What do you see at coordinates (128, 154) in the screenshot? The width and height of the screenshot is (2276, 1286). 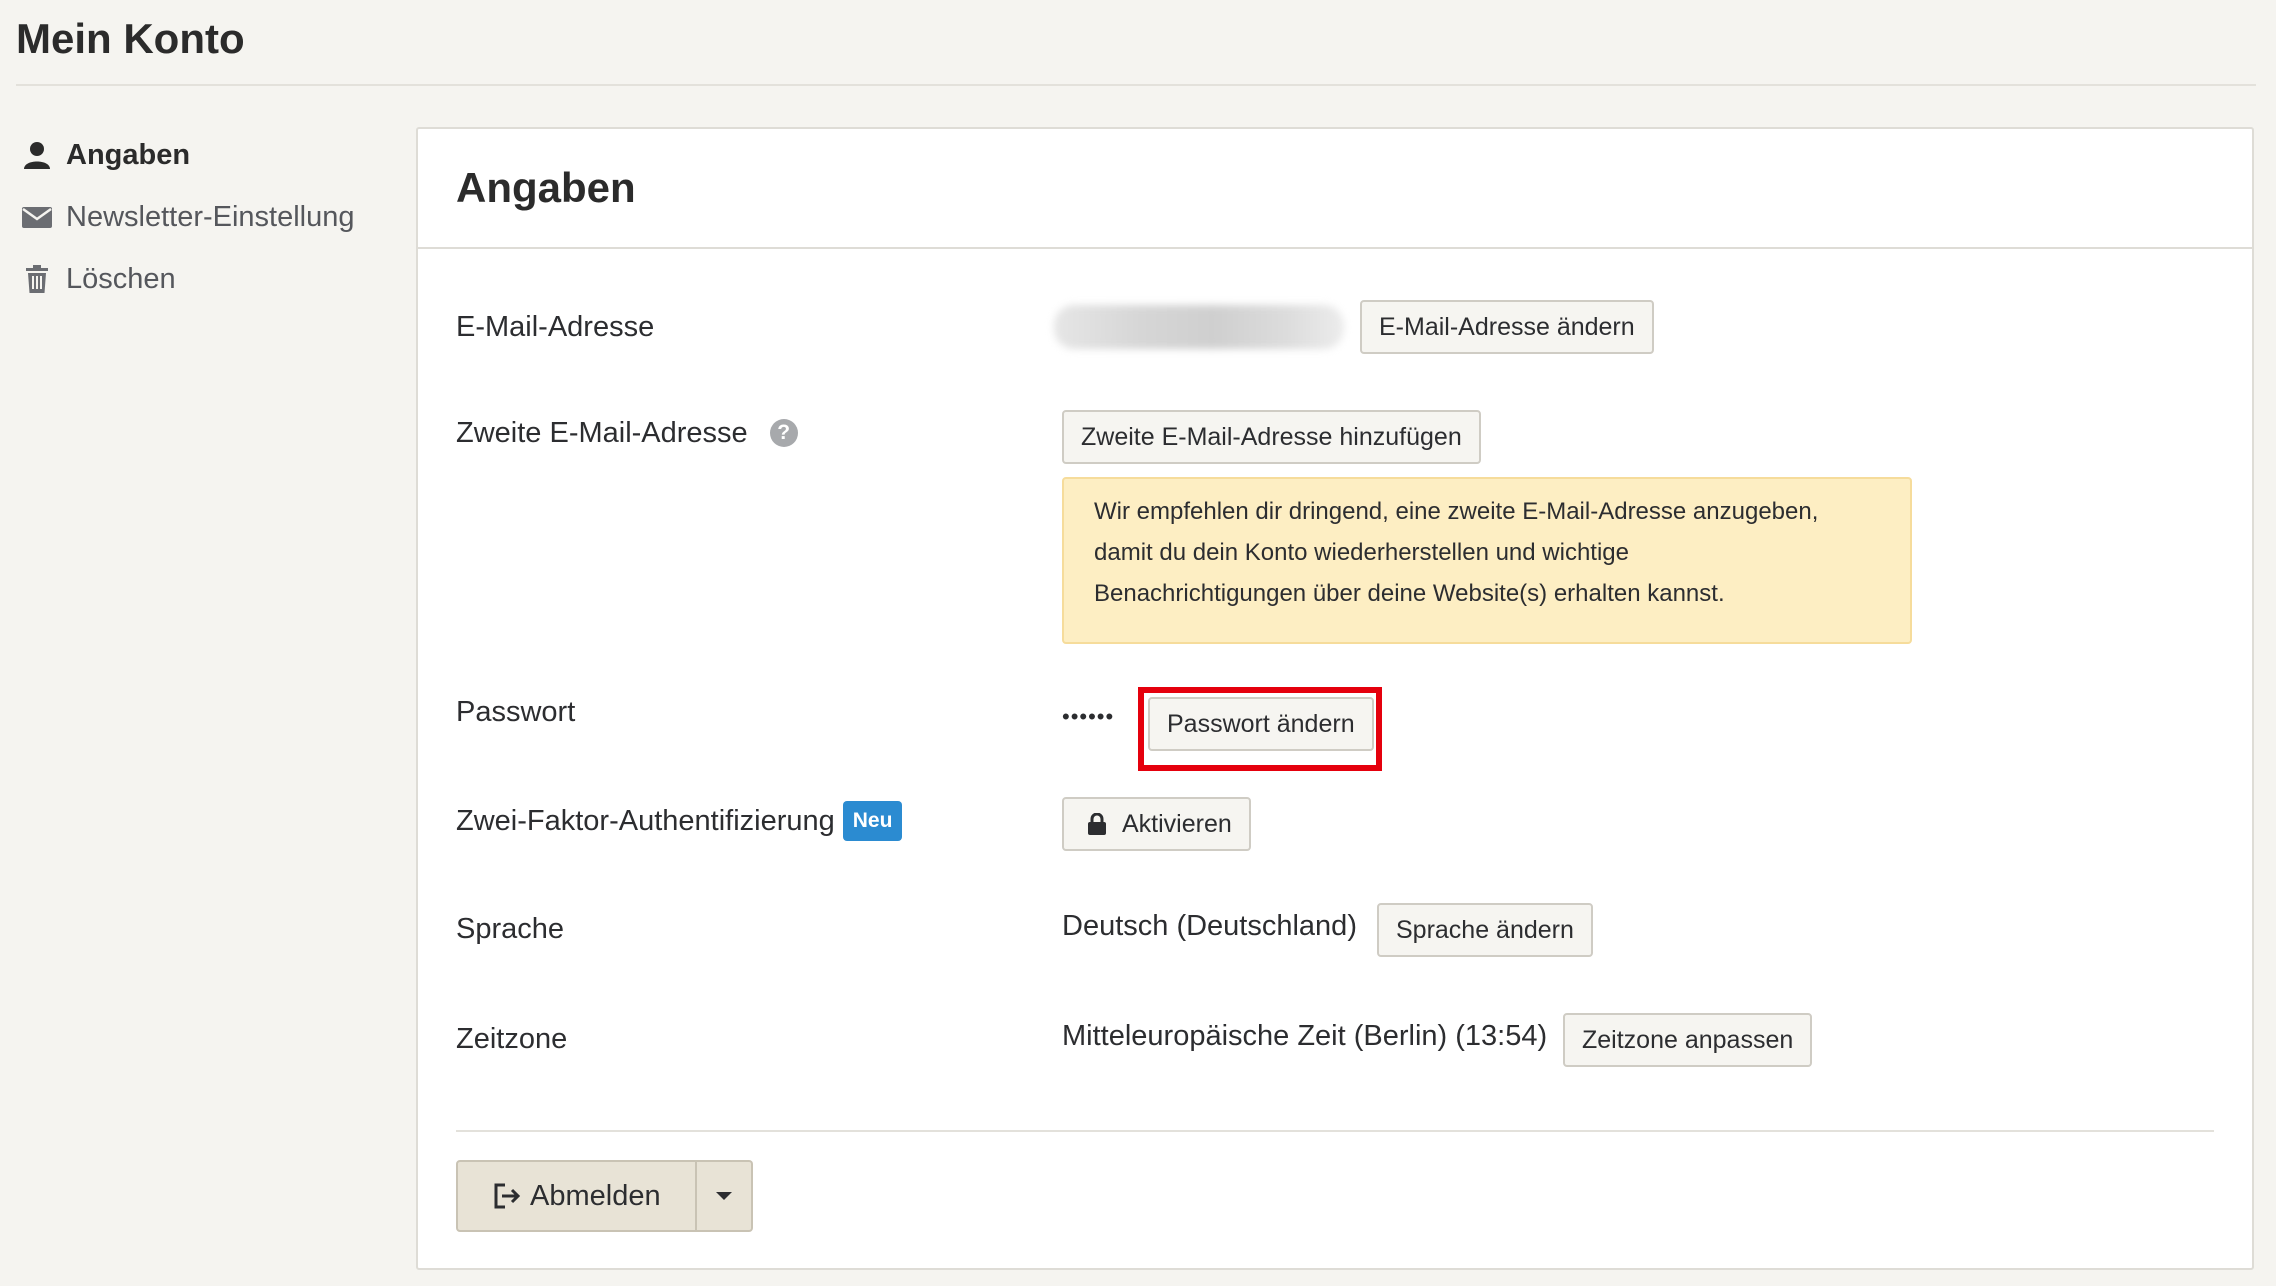 I see `sidebar-item-label: Angaben` at bounding box center [128, 154].